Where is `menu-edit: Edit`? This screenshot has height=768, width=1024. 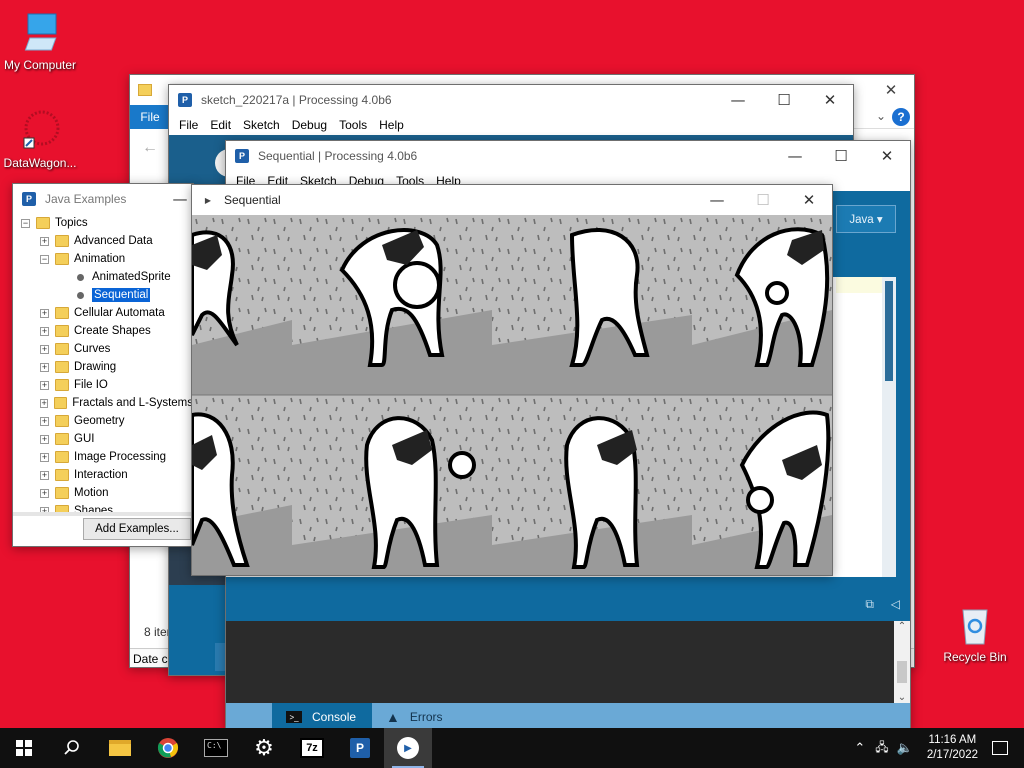 menu-edit: Edit is located at coordinates (220, 125).